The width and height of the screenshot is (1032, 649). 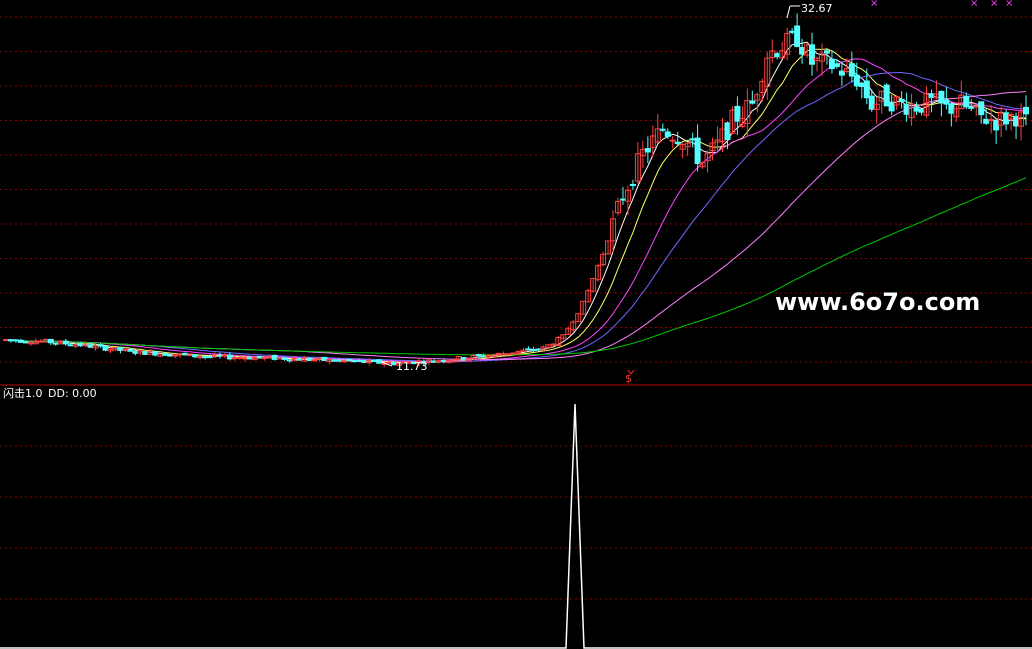 What do you see at coordinates (23, 393) in the screenshot?
I see `indicator-title: 闪击1.0` at bounding box center [23, 393].